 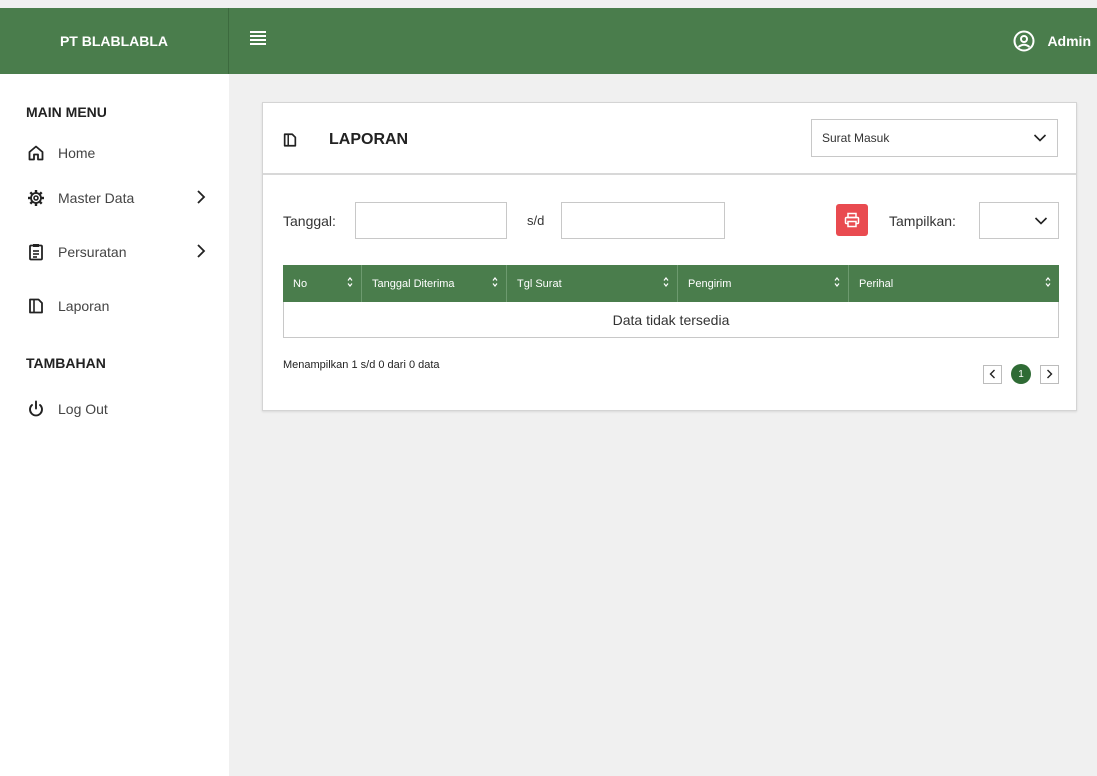 I want to click on column-header-tanggal-diterima: Tanggal Diterima, so click(x=434, y=283).